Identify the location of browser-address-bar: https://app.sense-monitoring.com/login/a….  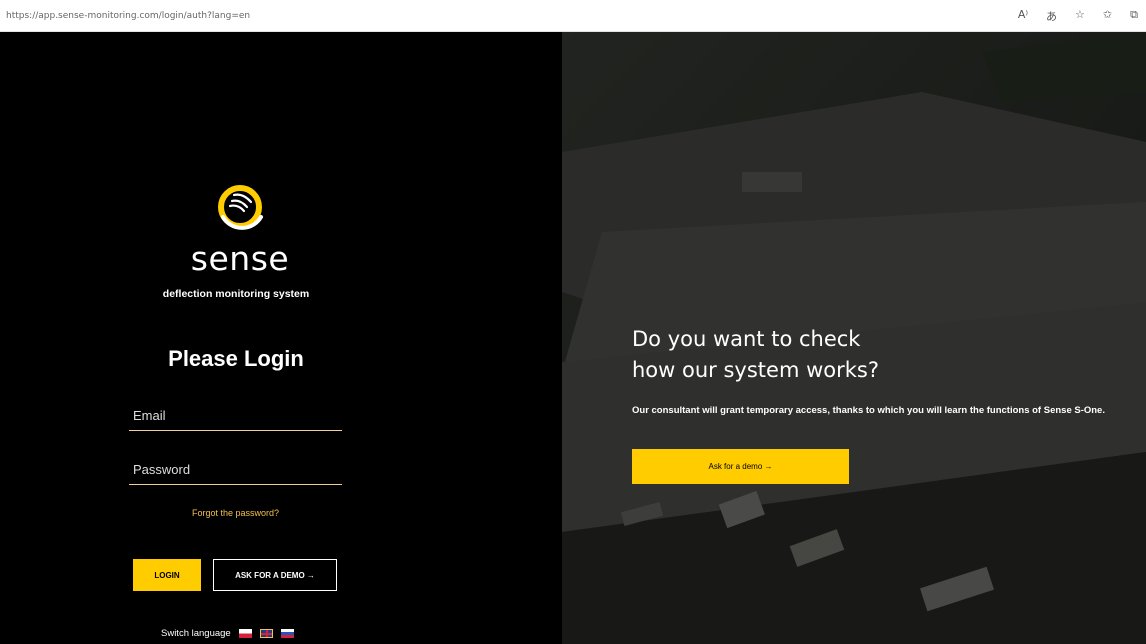
(573, 16).